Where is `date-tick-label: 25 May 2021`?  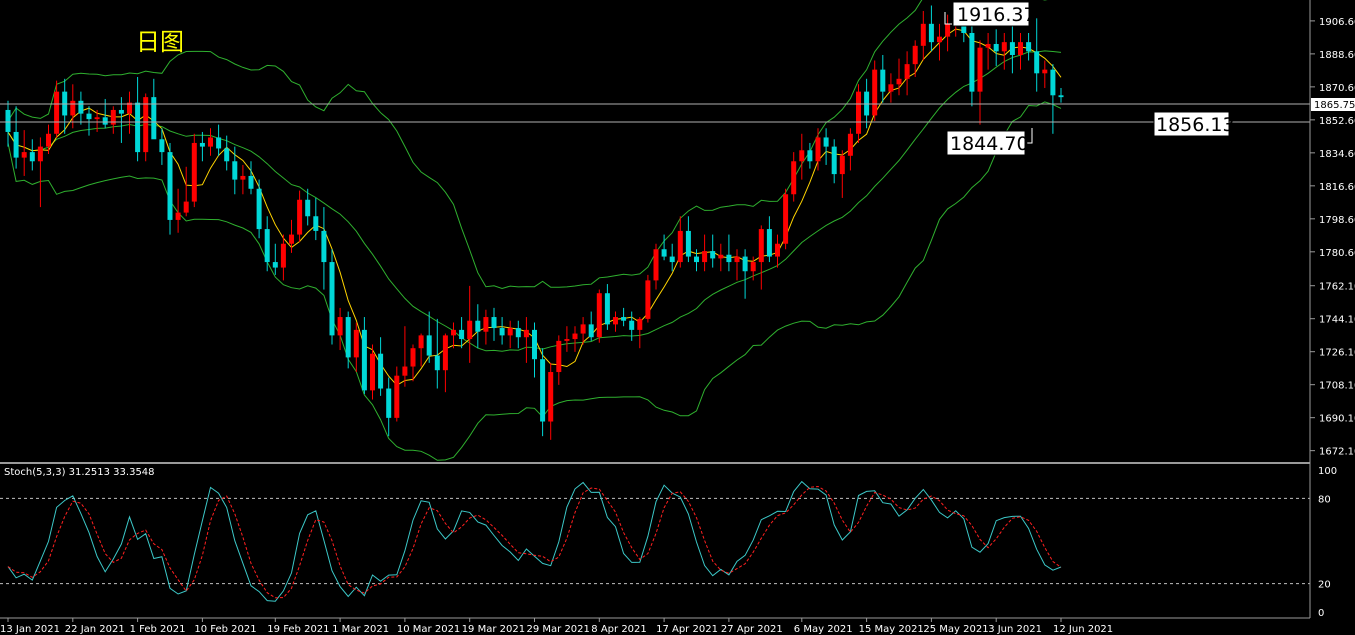 date-tick-label: 25 May 2021 is located at coordinates (955, 629).